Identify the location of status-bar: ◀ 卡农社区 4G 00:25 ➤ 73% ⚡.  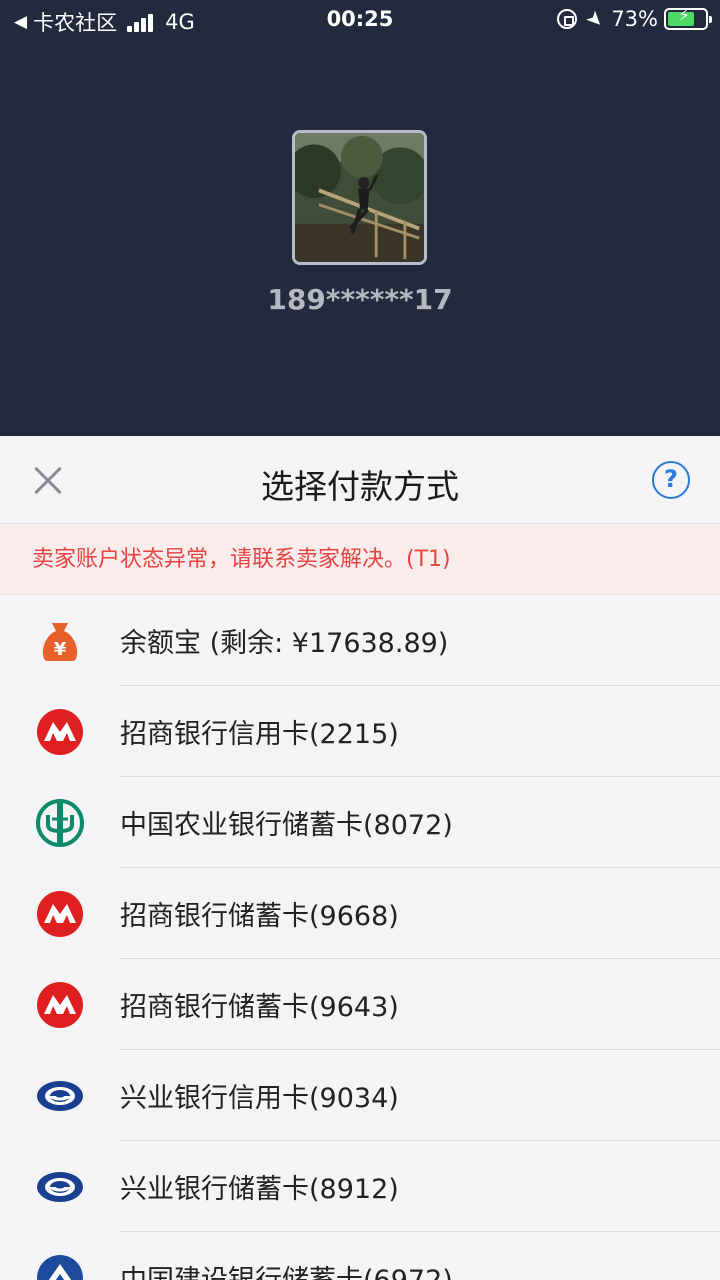
(360, 20).